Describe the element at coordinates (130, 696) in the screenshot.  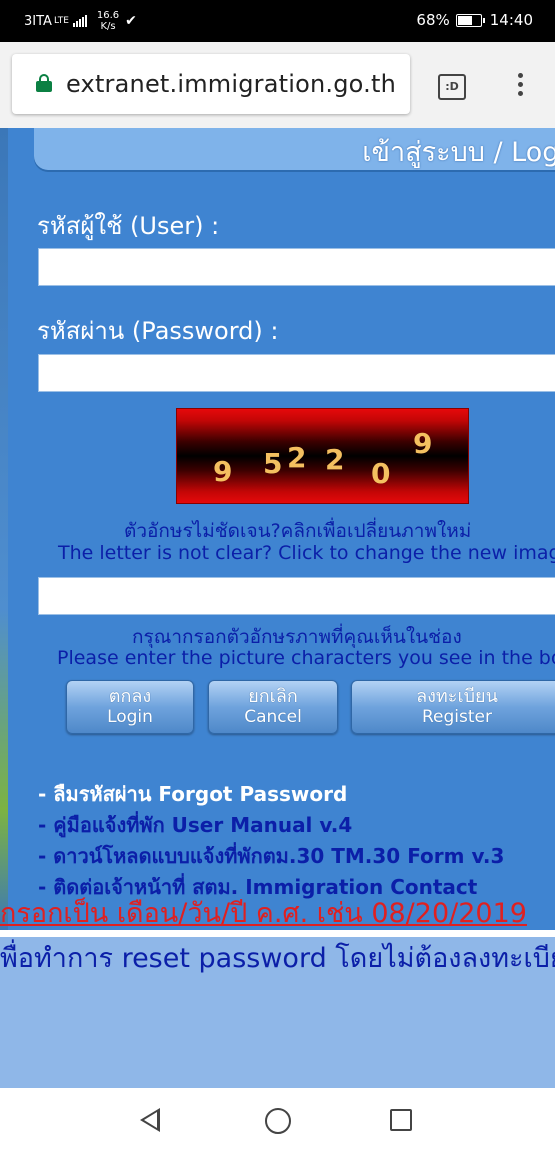
I see `login-button-th: ตกลง` at that location.